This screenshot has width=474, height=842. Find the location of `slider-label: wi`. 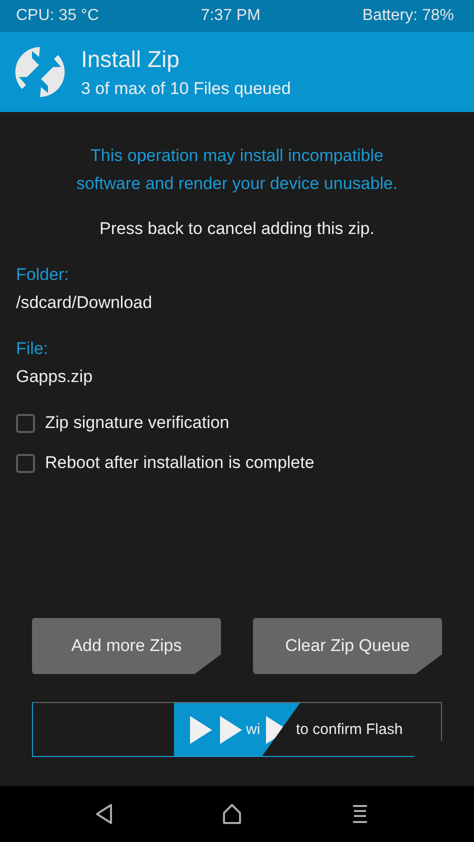

slider-label: wi is located at coordinates (253, 729).